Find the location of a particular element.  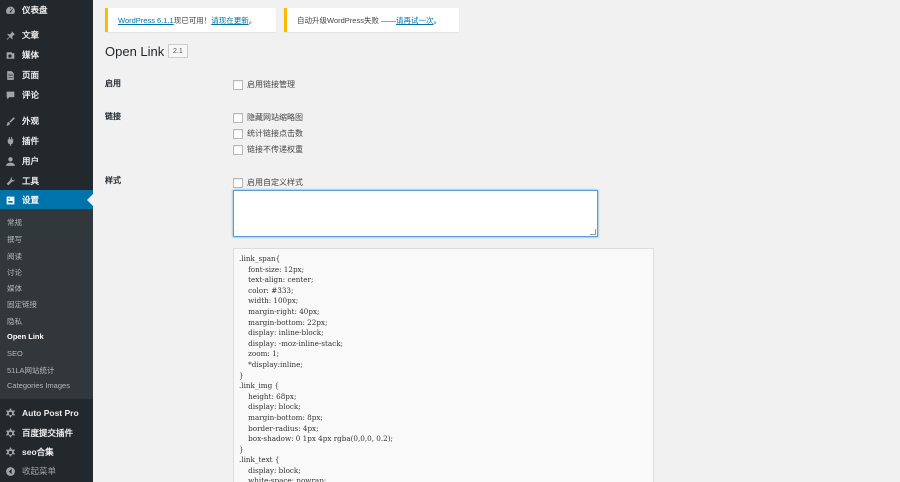

menu-label: 外观 is located at coordinates (31, 121).